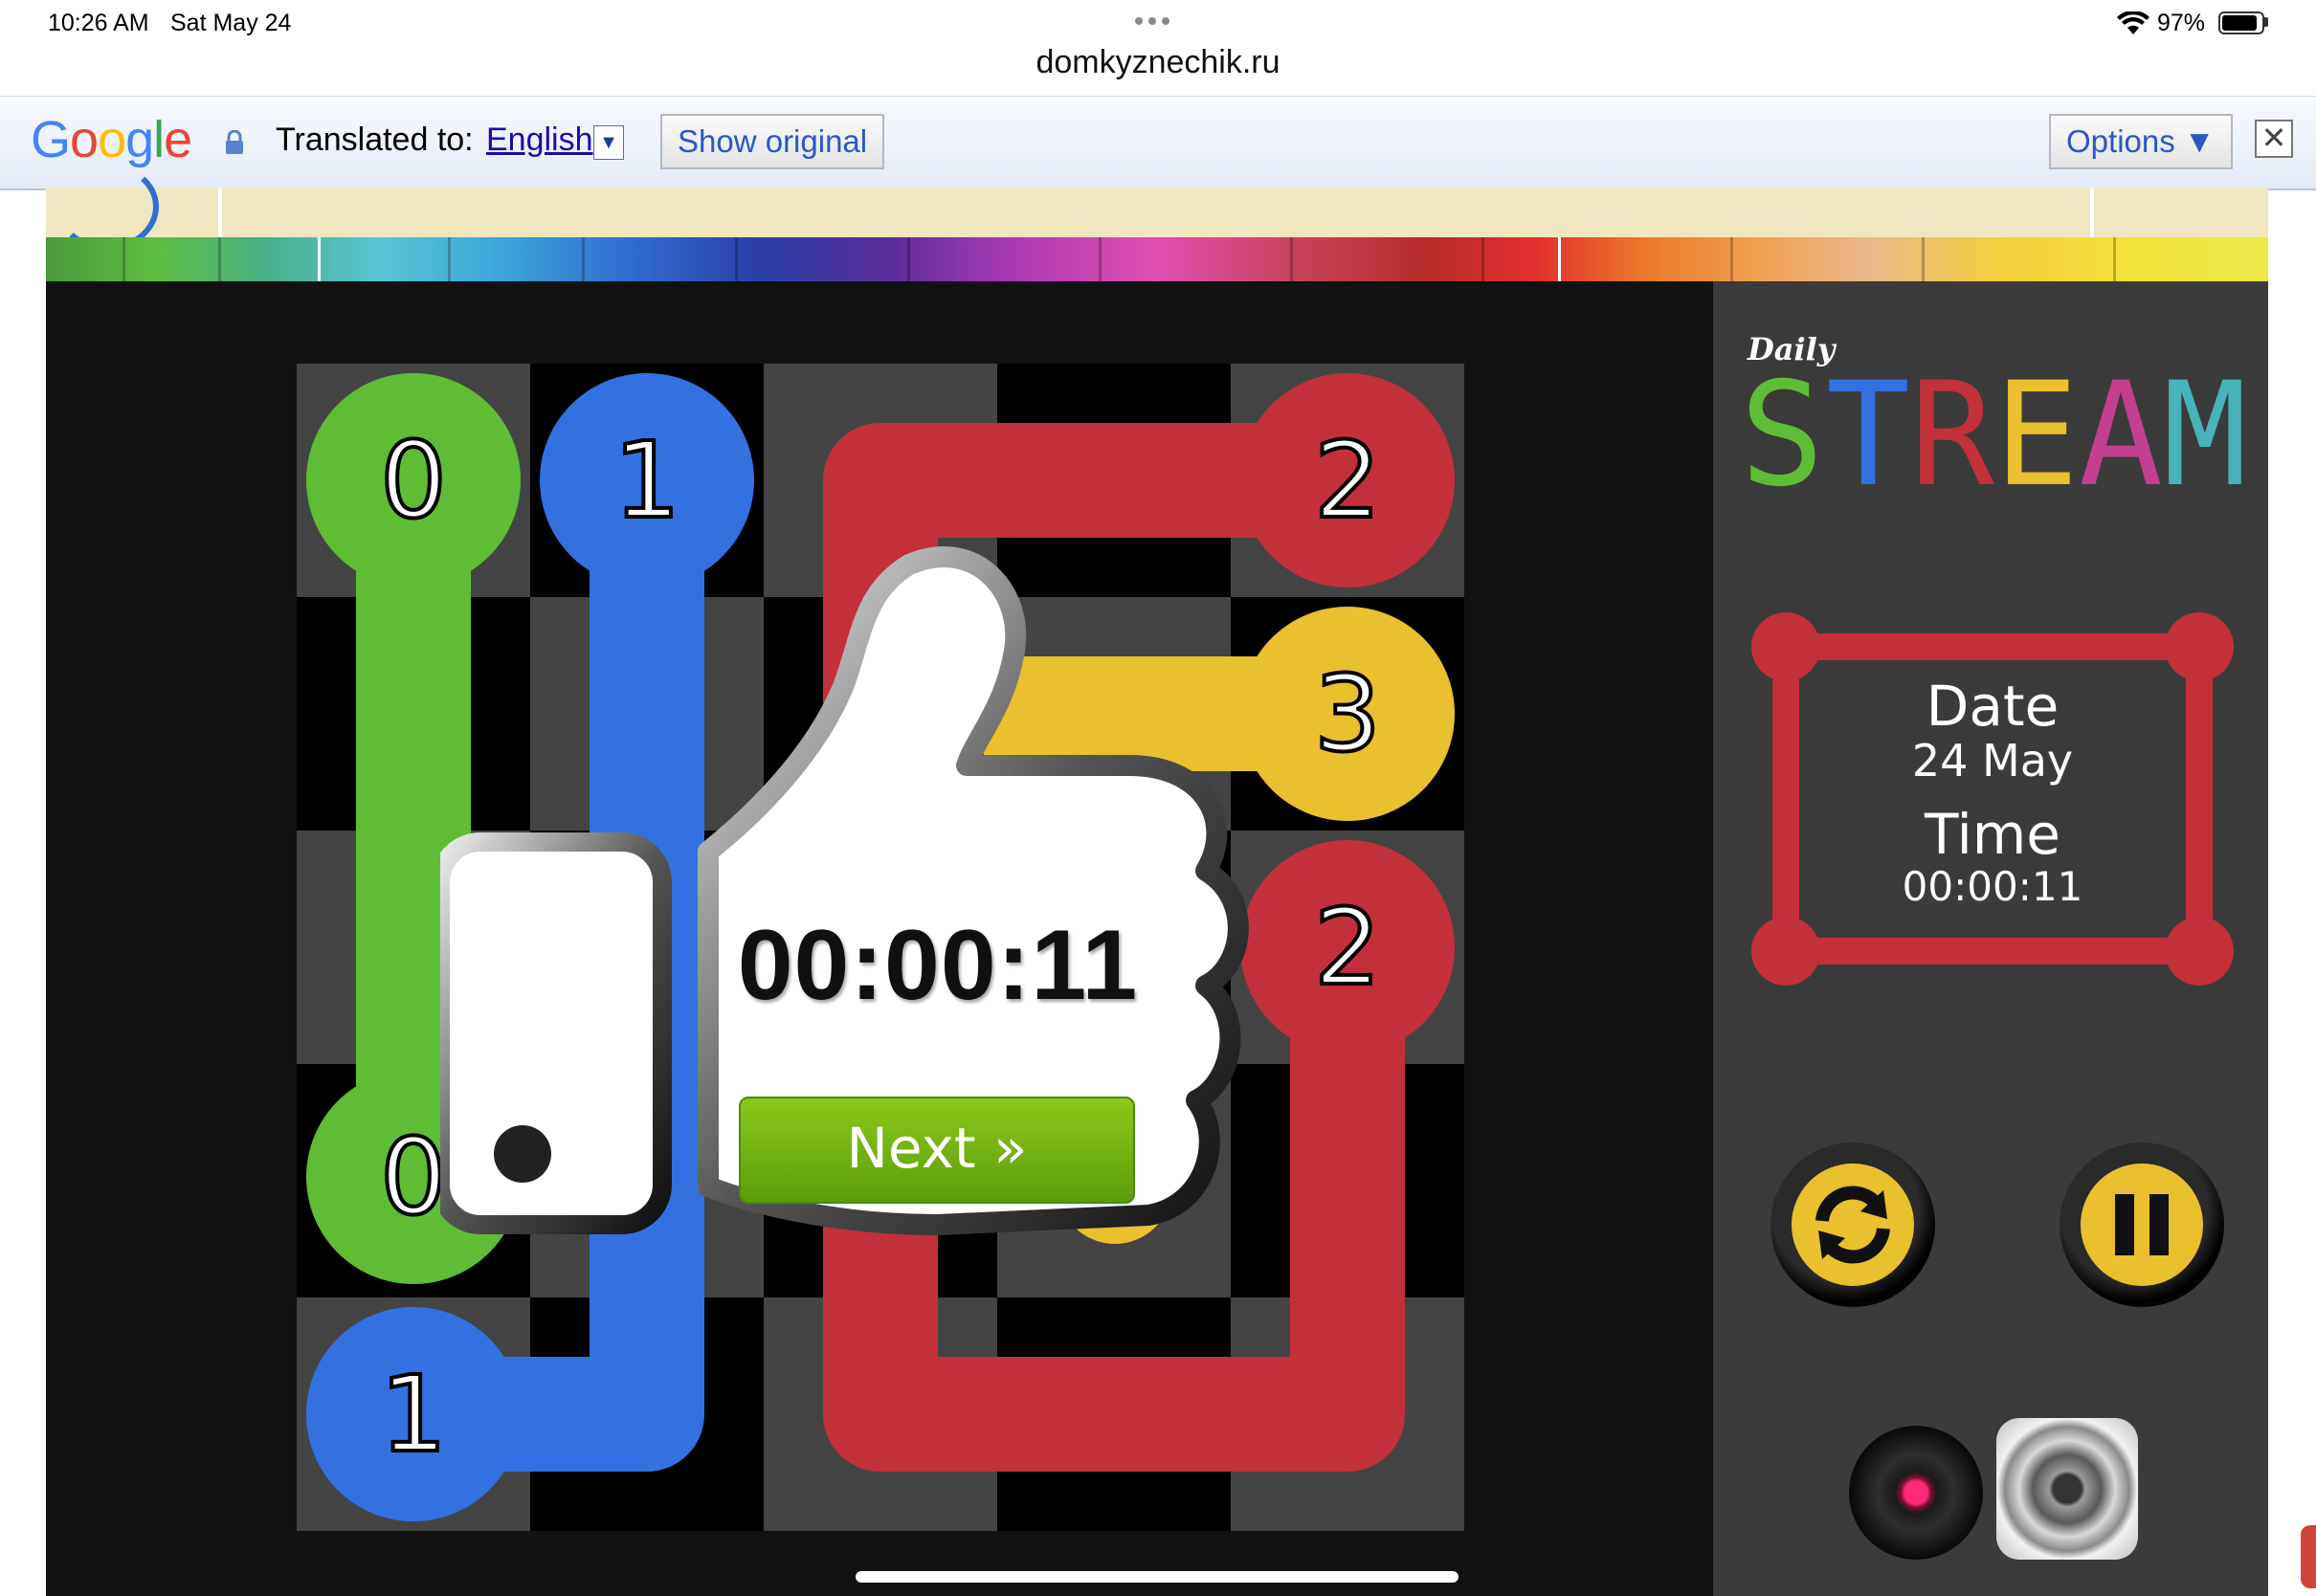  What do you see at coordinates (1952, 434) in the screenshot?
I see `logo-letter: R` at bounding box center [1952, 434].